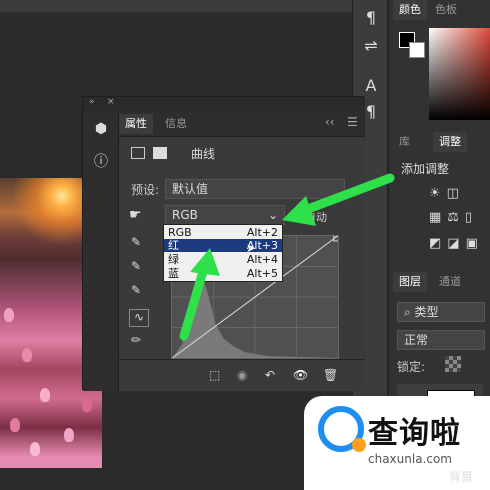 The image size is (490, 490). Describe the element at coordinates (145, 190) in the screenshot. I see `preset-label: 预设:` at that location.